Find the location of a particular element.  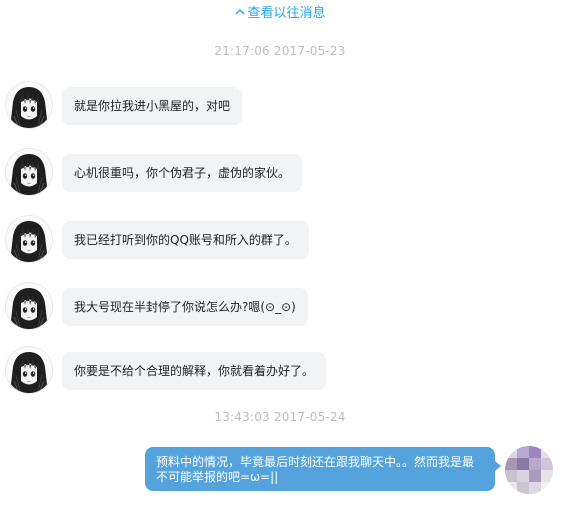

message-row: 你要是不给个合理的解释，你就看着办好了。 is located at coordinates (280, 374).